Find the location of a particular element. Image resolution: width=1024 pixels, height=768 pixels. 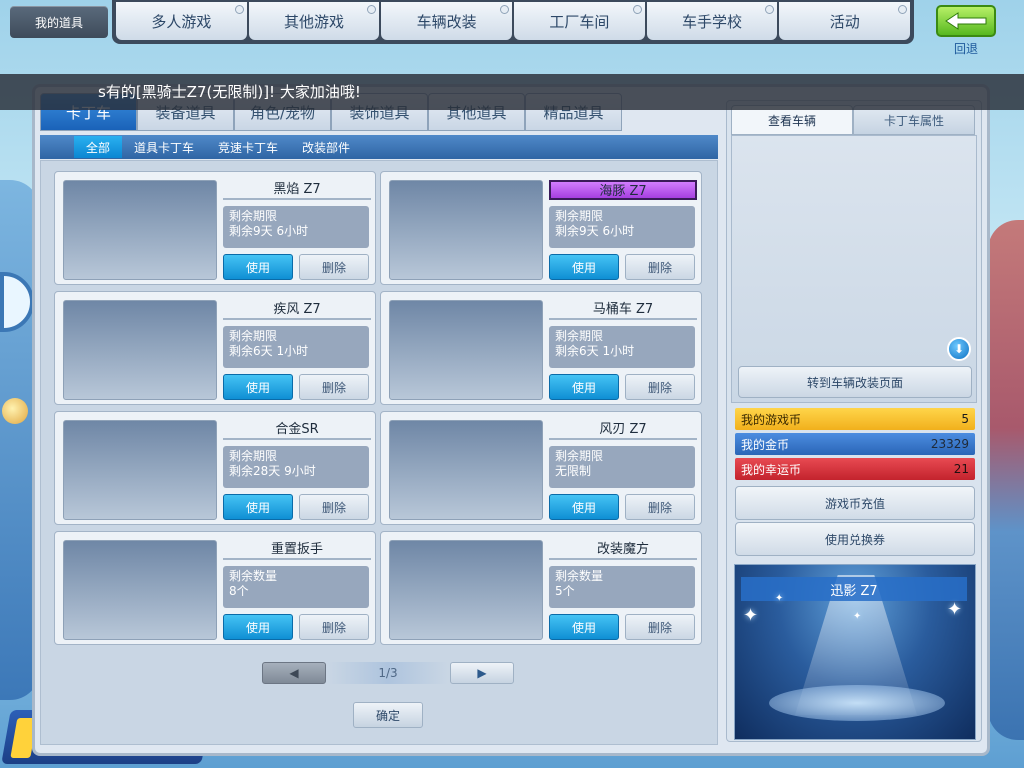

item-card: 合金SR 剩余期限 剩余28天 9小时 使用 删除 is located at coordinates (215, 468).